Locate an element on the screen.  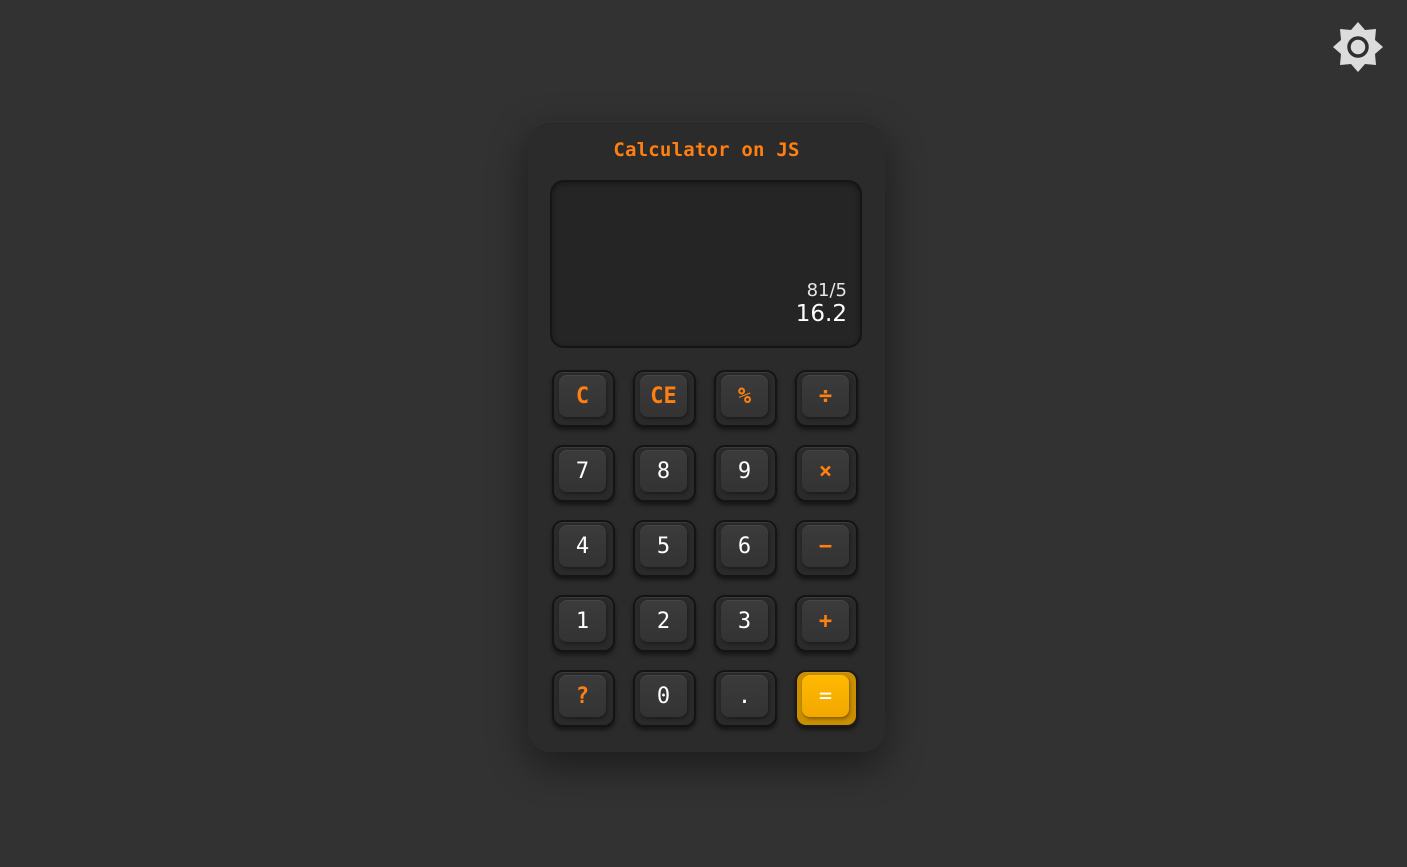
key-label: − is located at coordinates (825, 546).